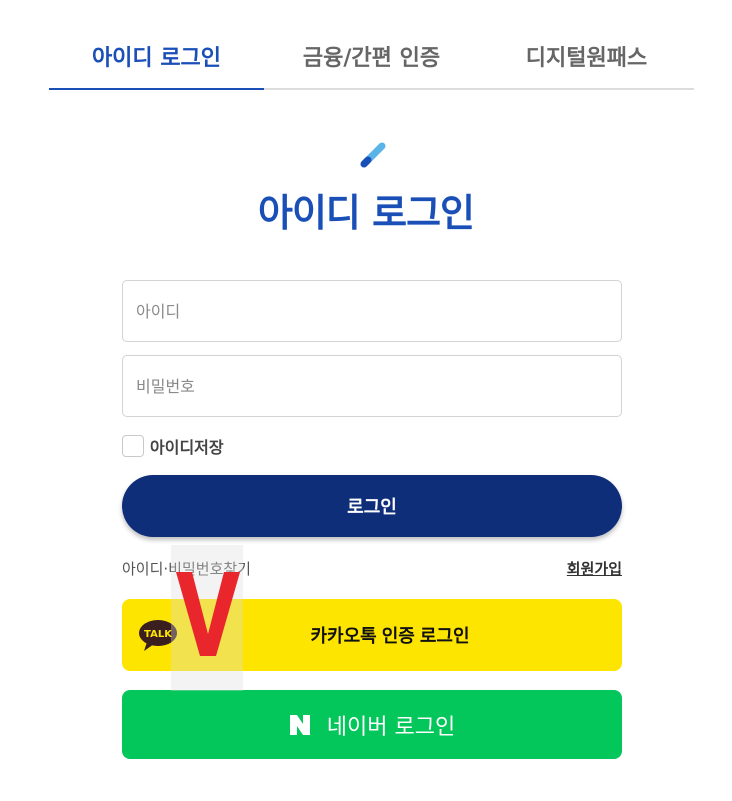 The height and width of the screenshot is (801, 732). What do you see at coordinates (366, 213) in the screenshot?
I see `page-title: 아이디 로그인` at bounding box center [366, 213].